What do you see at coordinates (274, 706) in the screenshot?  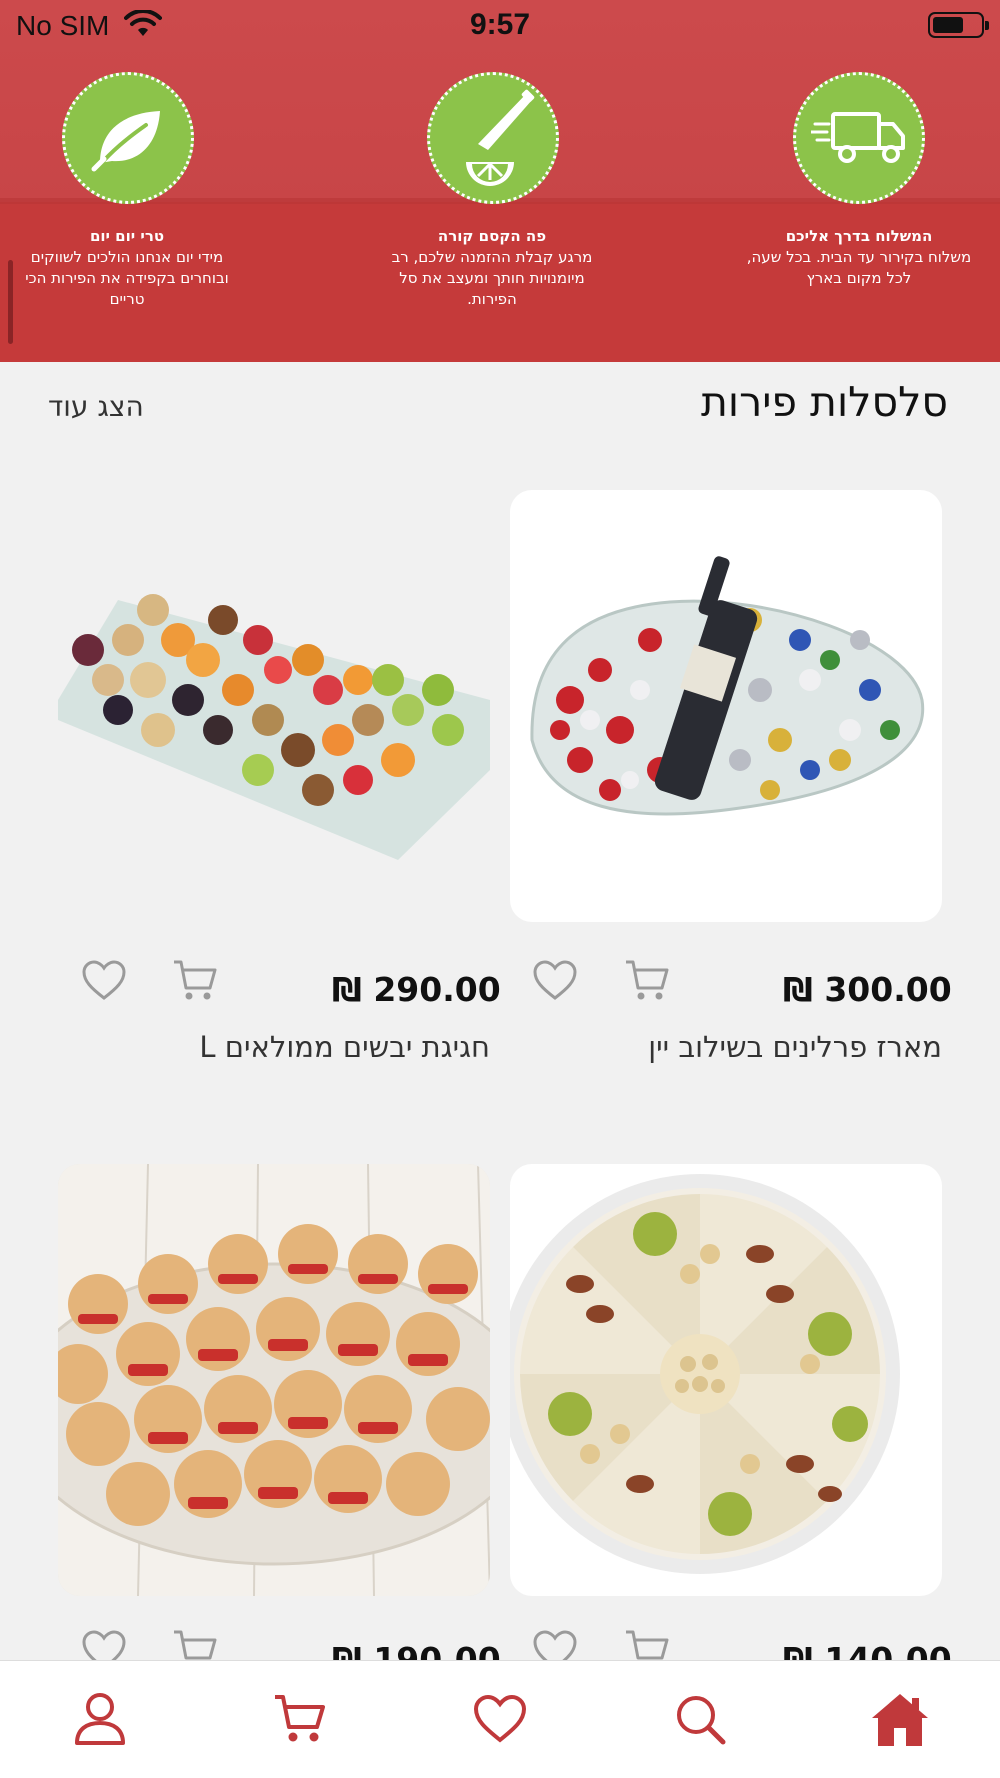 I see `product-image-dried-fruits` at bounding box center [274, 706].